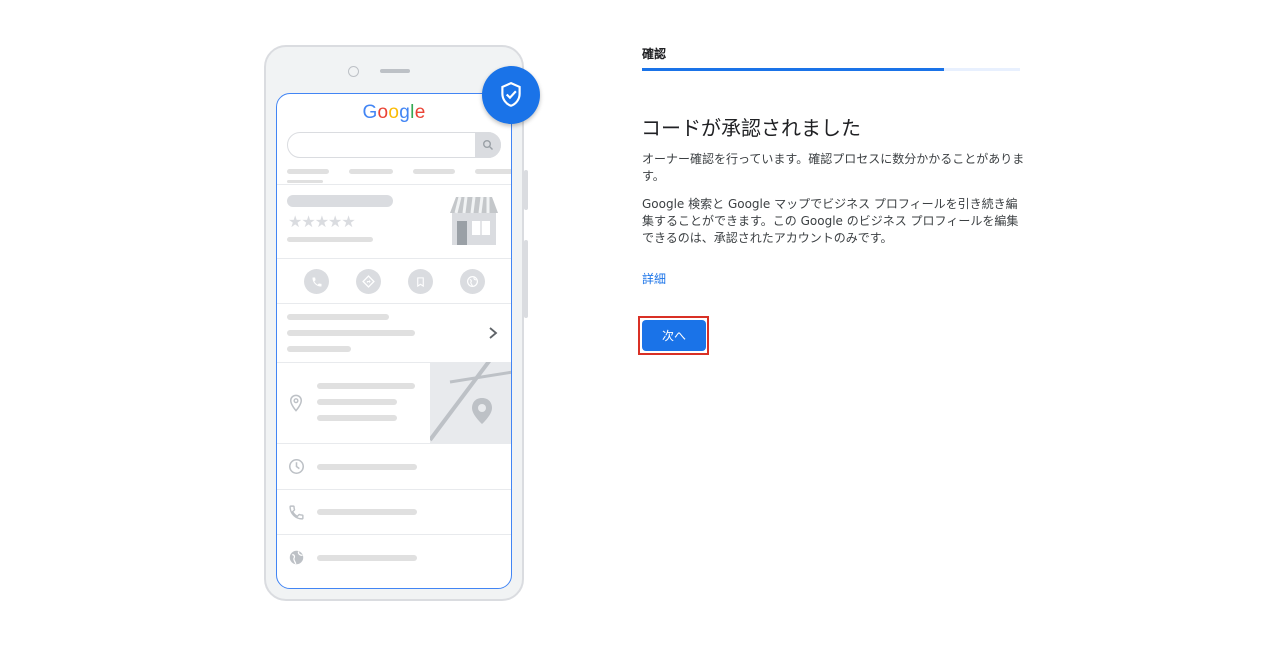  I want to click on progress-bar-fill, so click(793, 69).